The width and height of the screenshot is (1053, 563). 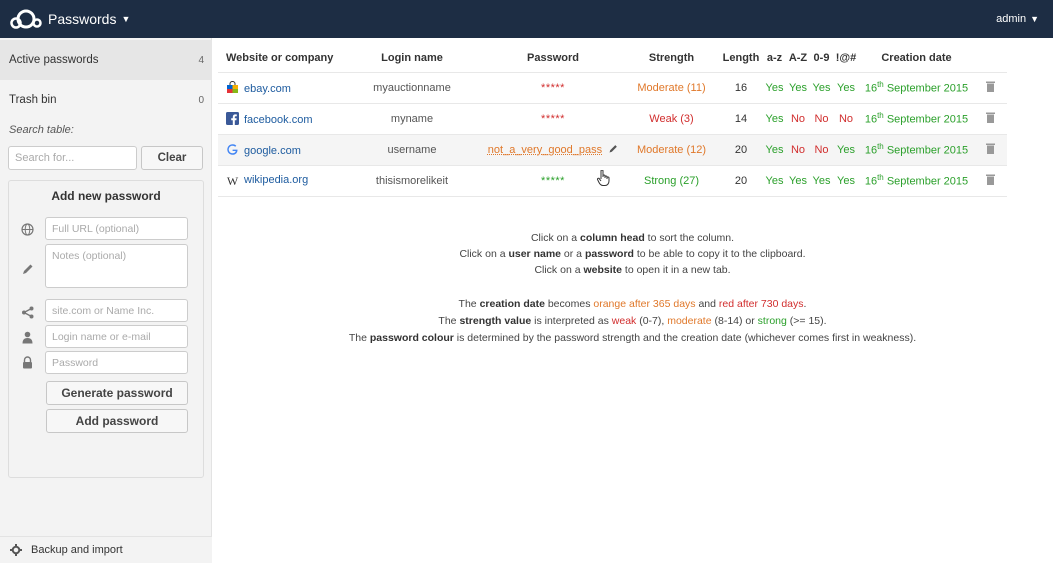 What do you see at coordinates (41, 130) in the screenshot?
I see `search-label: Search table:` at bounding box center [41, 130].